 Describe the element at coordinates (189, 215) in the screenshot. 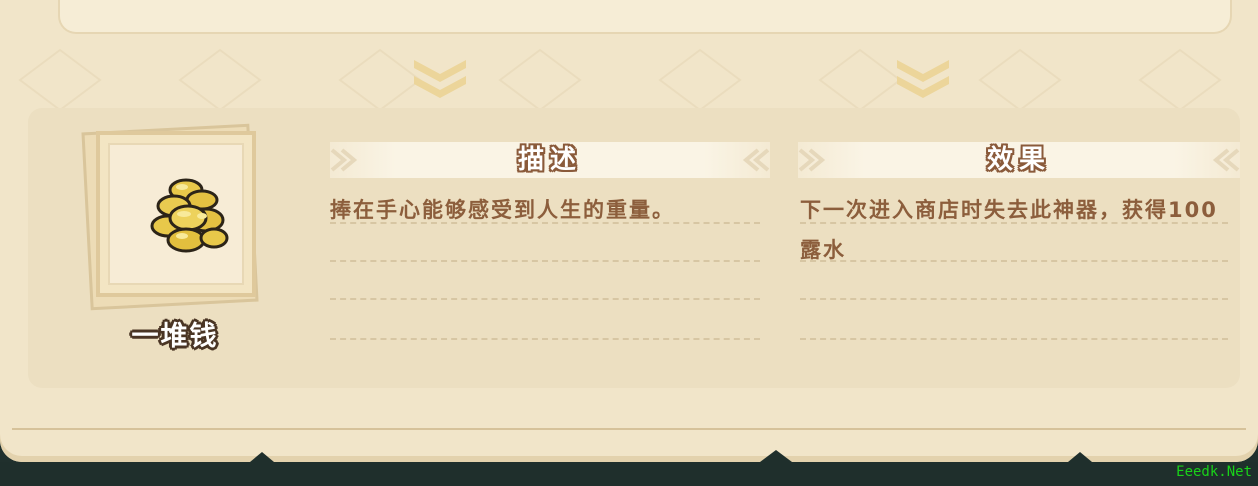

I see `coin-pile-icon` at that location.